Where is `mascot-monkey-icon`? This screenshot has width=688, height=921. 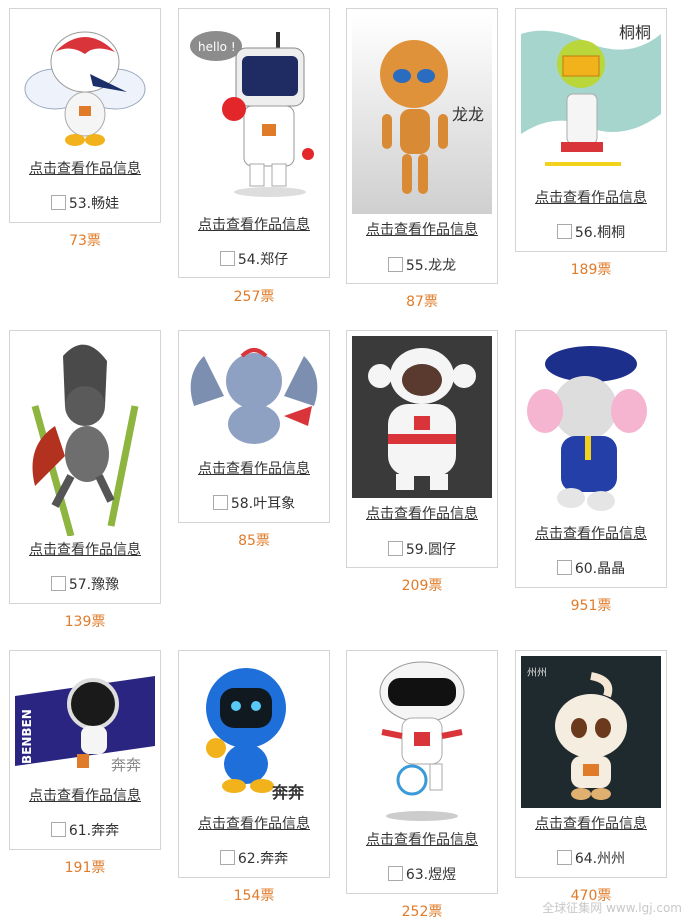 mascot-monkey-icon is located at coordinates (422, 417).